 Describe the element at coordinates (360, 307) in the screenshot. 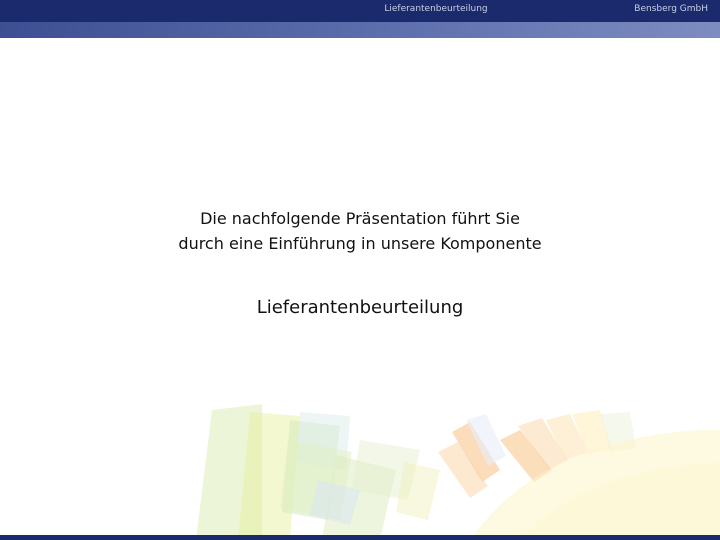

I see `subject-title: Lieferantenbeurteilung` at that location.